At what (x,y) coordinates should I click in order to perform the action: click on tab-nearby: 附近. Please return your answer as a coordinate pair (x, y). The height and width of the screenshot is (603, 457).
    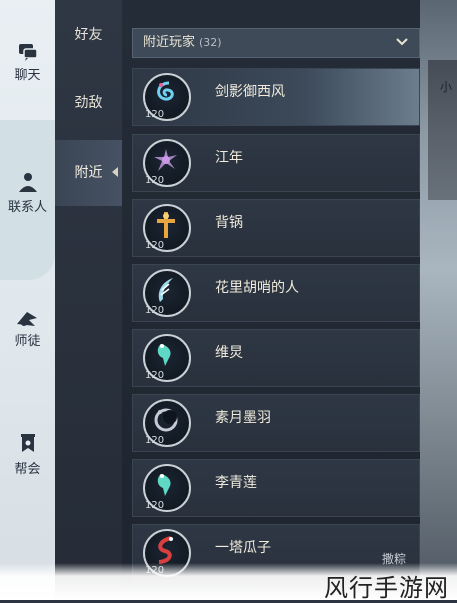
    Looking at the image, I should click on (88, 173).